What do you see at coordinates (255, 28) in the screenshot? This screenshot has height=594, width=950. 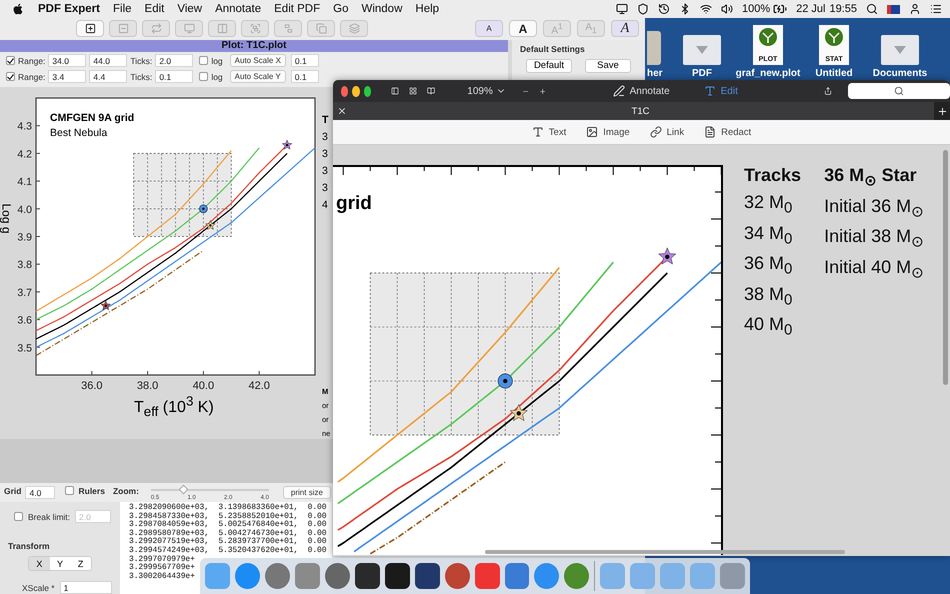 I see `group-icon` at bounding box center [255, 28].